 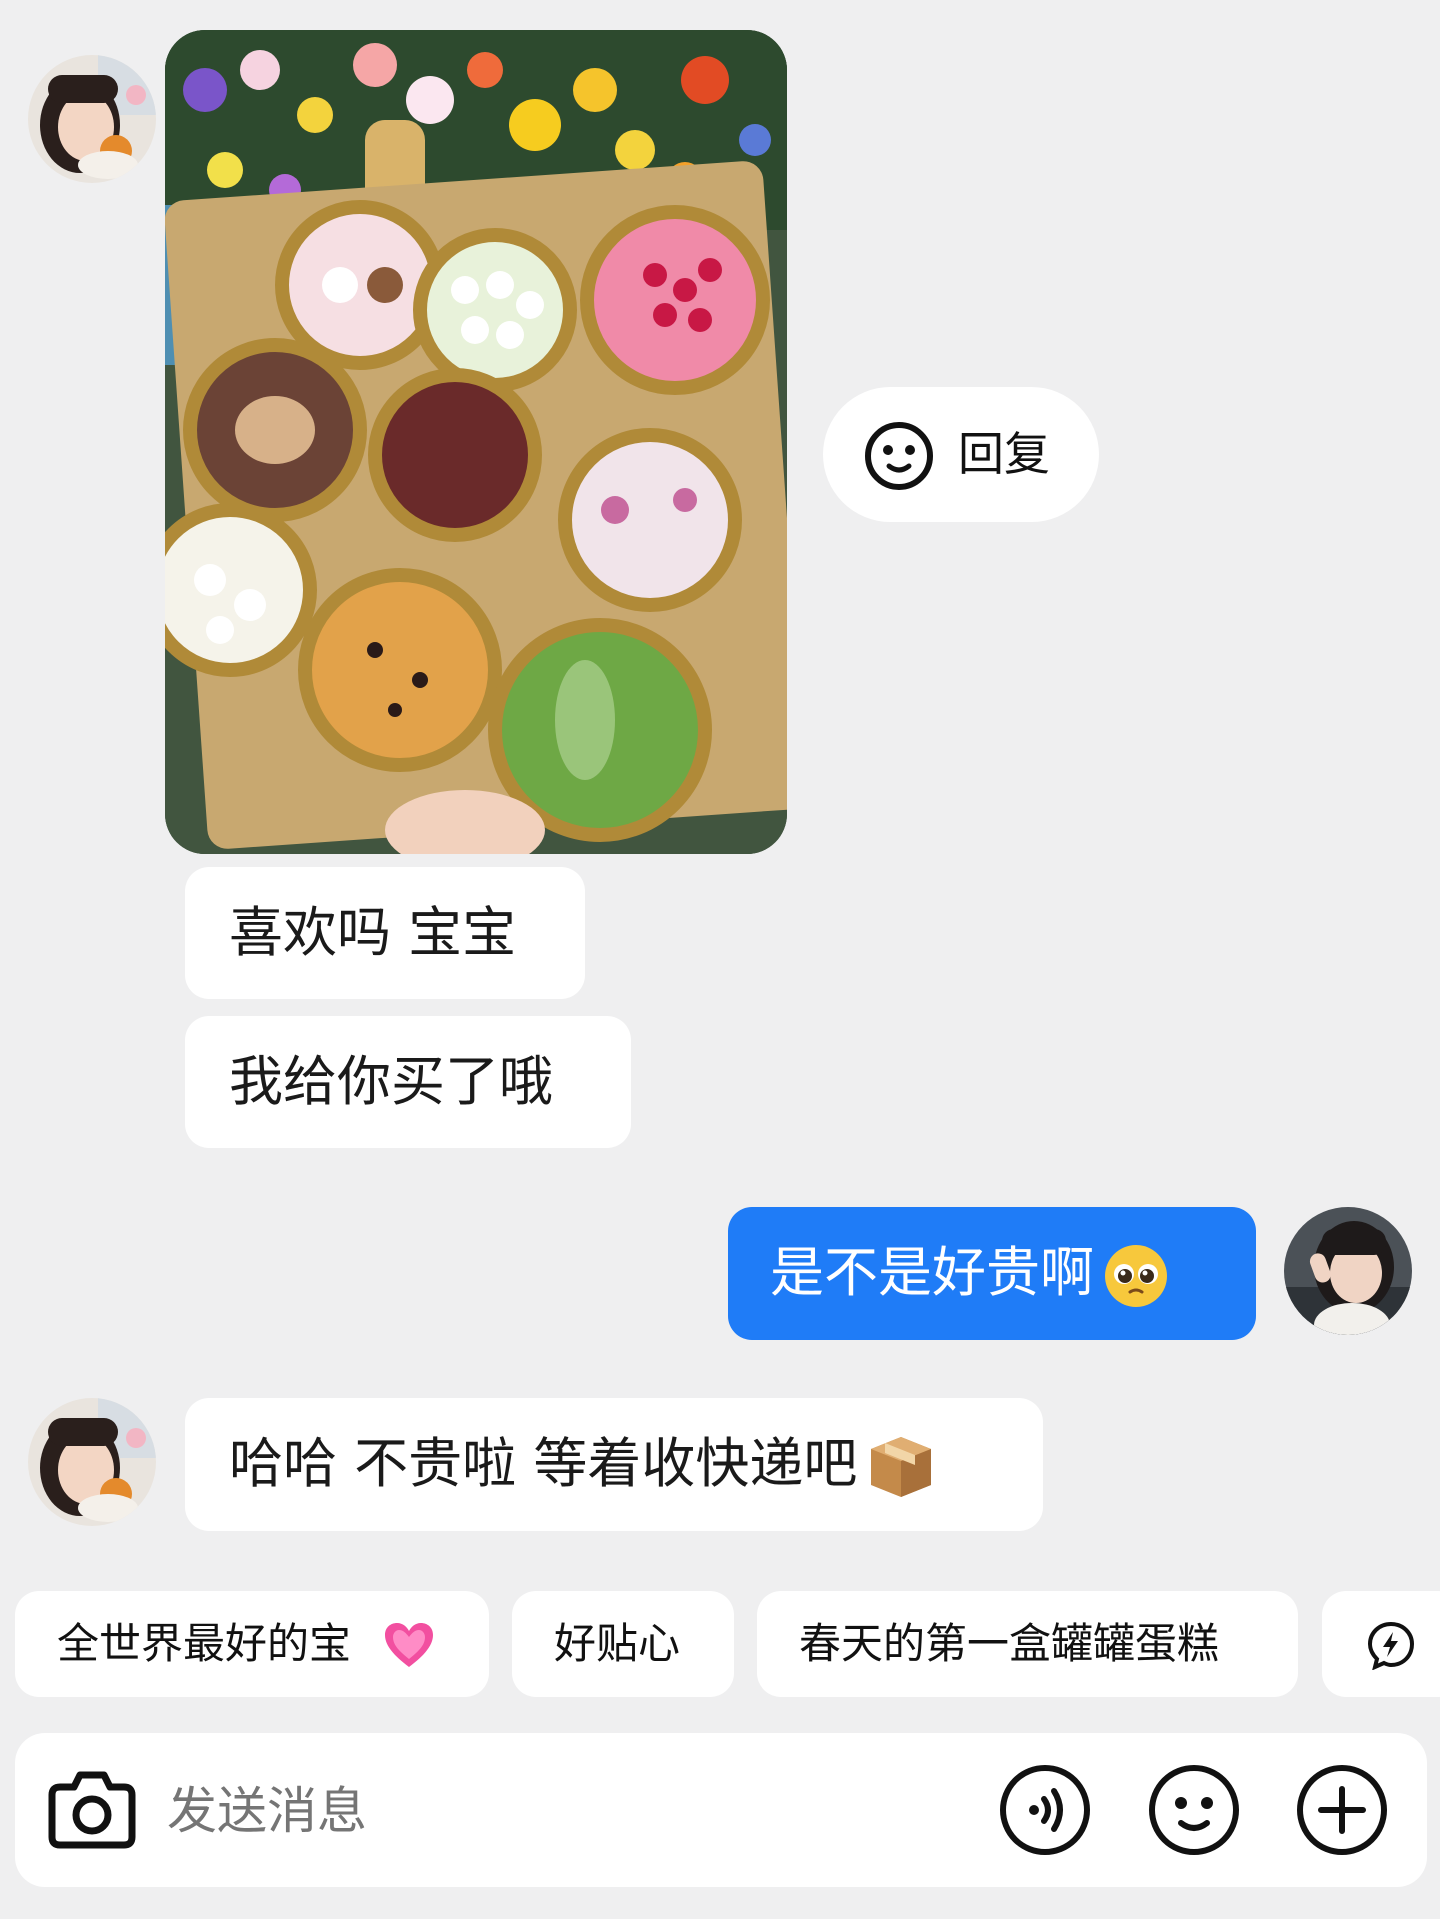 I want to click on heart-icon, so click(x=409, y=1645).